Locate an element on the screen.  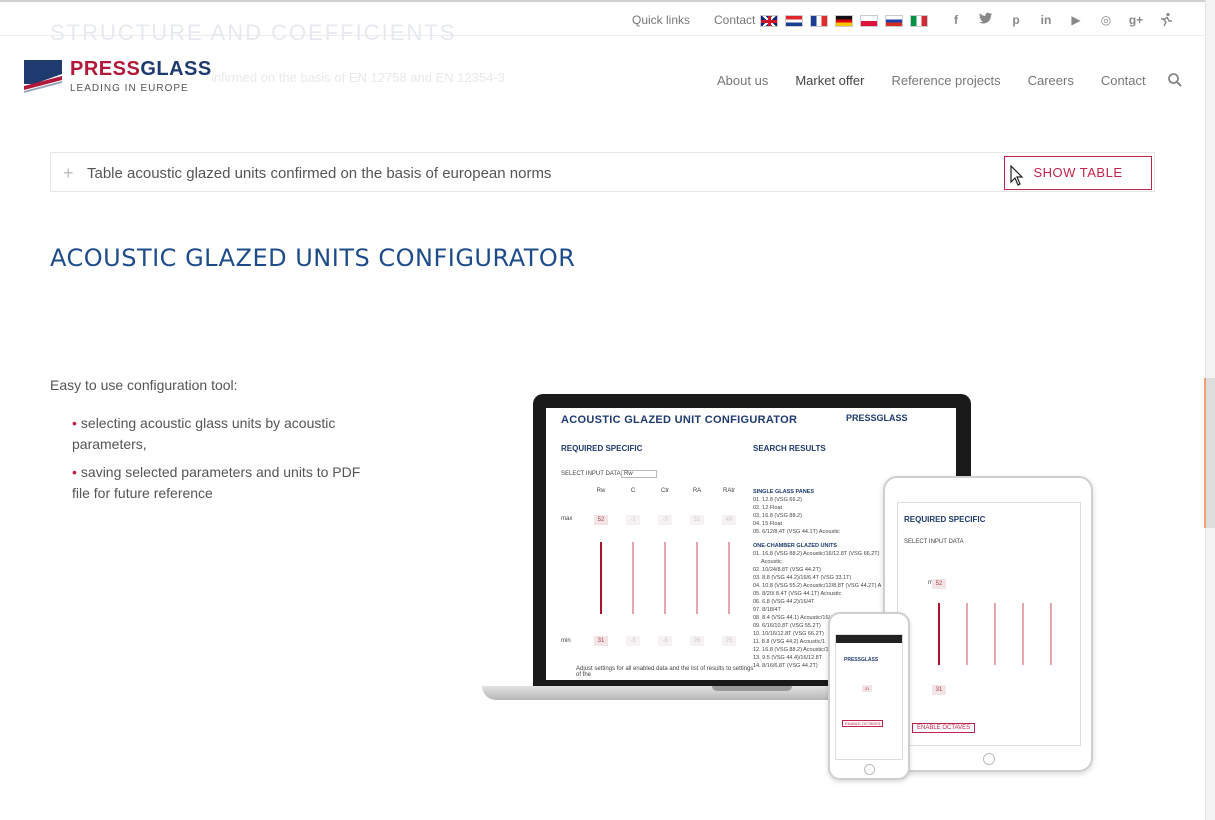
logo-tagline: LEADING IN EUROPE is located at coordinates (129, 88).